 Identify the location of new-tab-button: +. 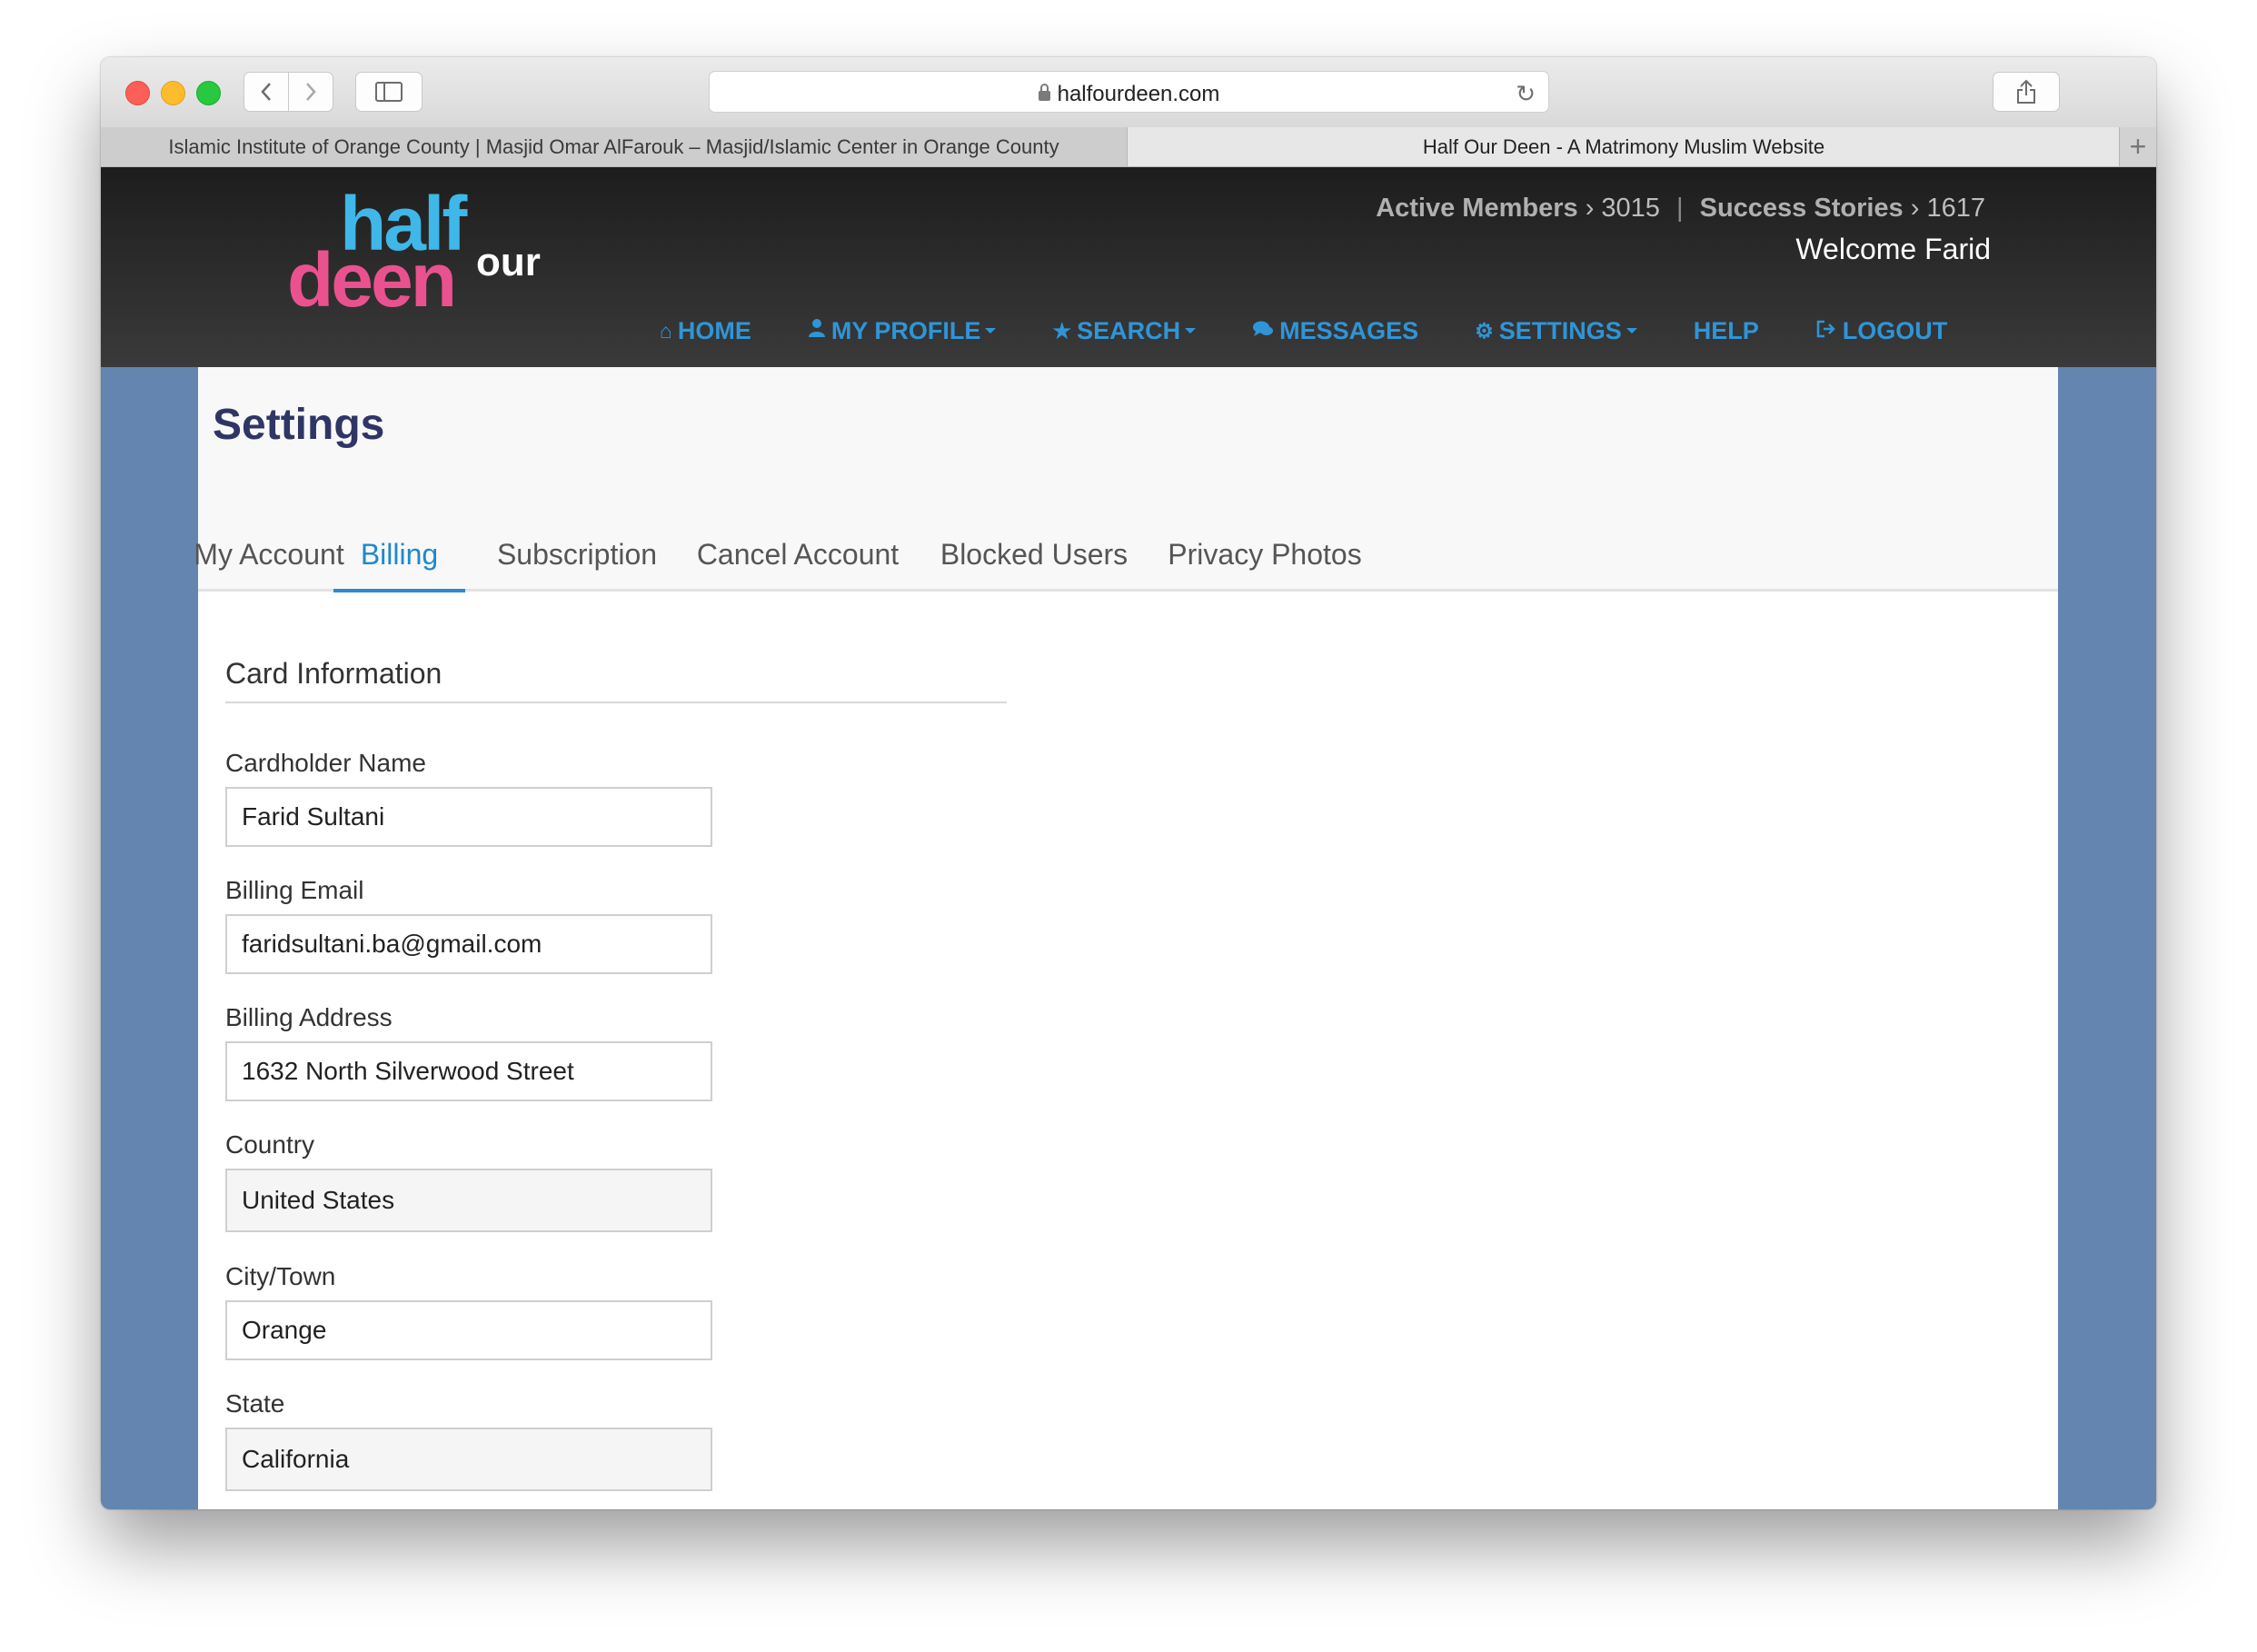
(2138, 146).